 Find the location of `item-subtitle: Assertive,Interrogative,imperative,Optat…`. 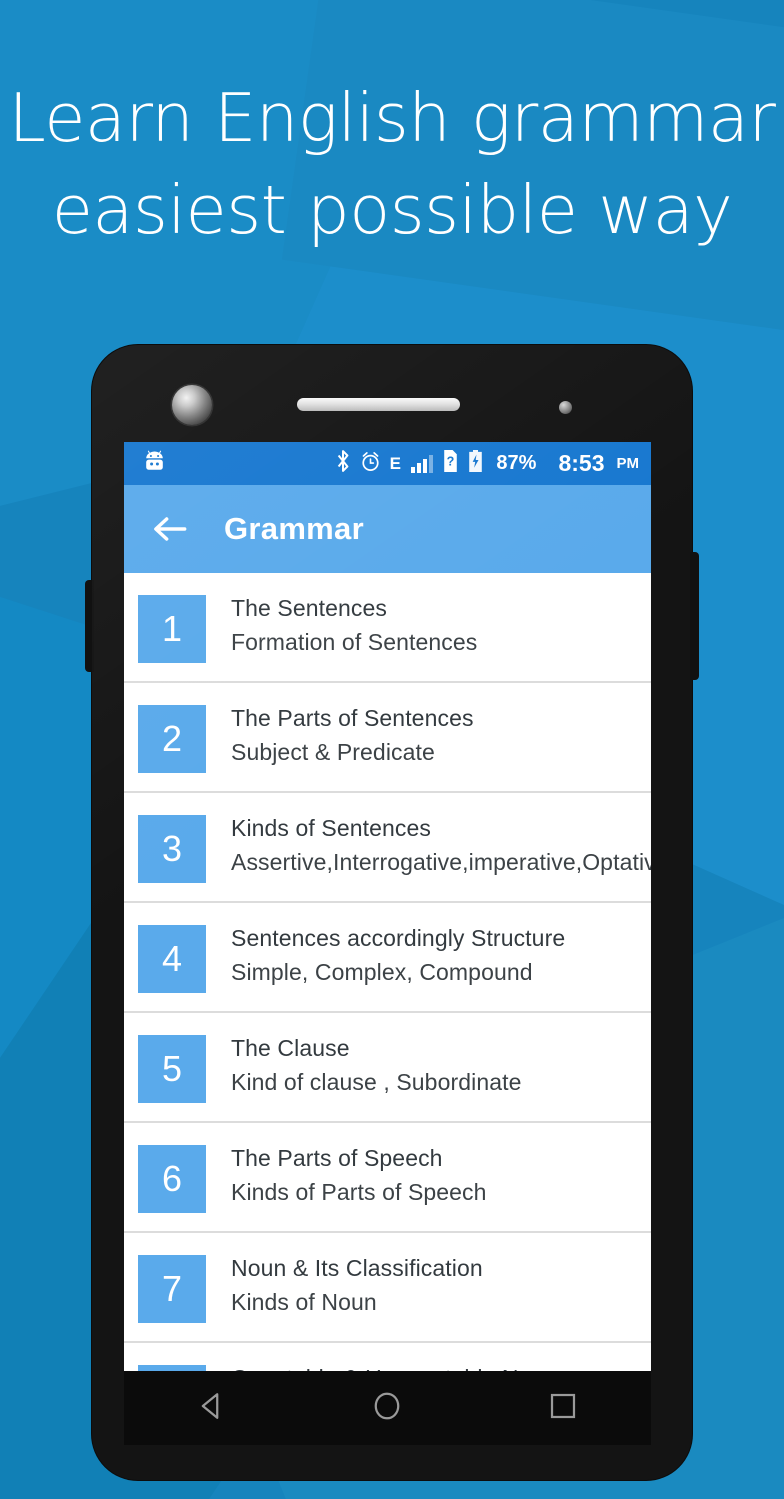

item-subtitle: Assertive,Interrogative,imperative,Optat… is located at coordinates (441, 862).